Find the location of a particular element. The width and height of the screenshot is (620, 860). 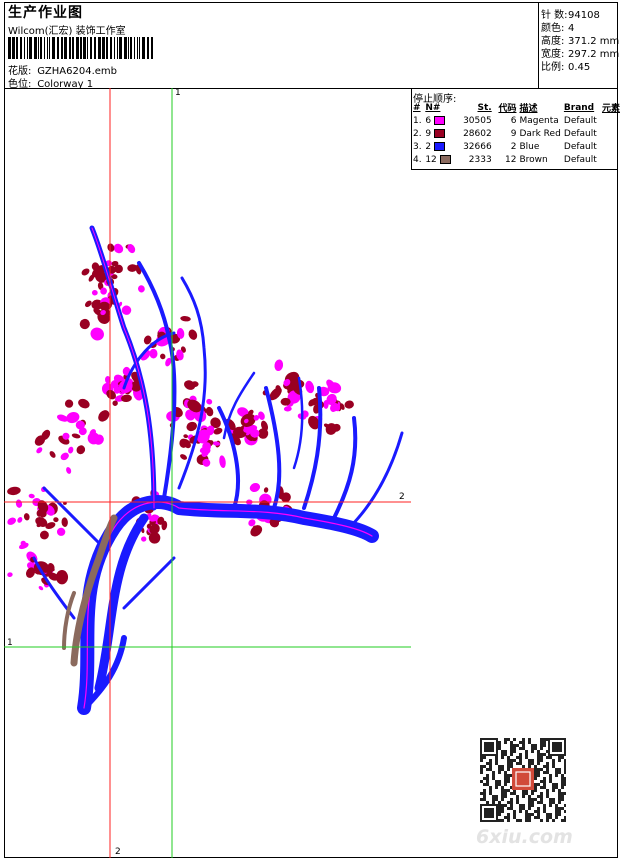

color-row: 3. 2 32666 2 Blue Default is located at coordinates (516, 146).